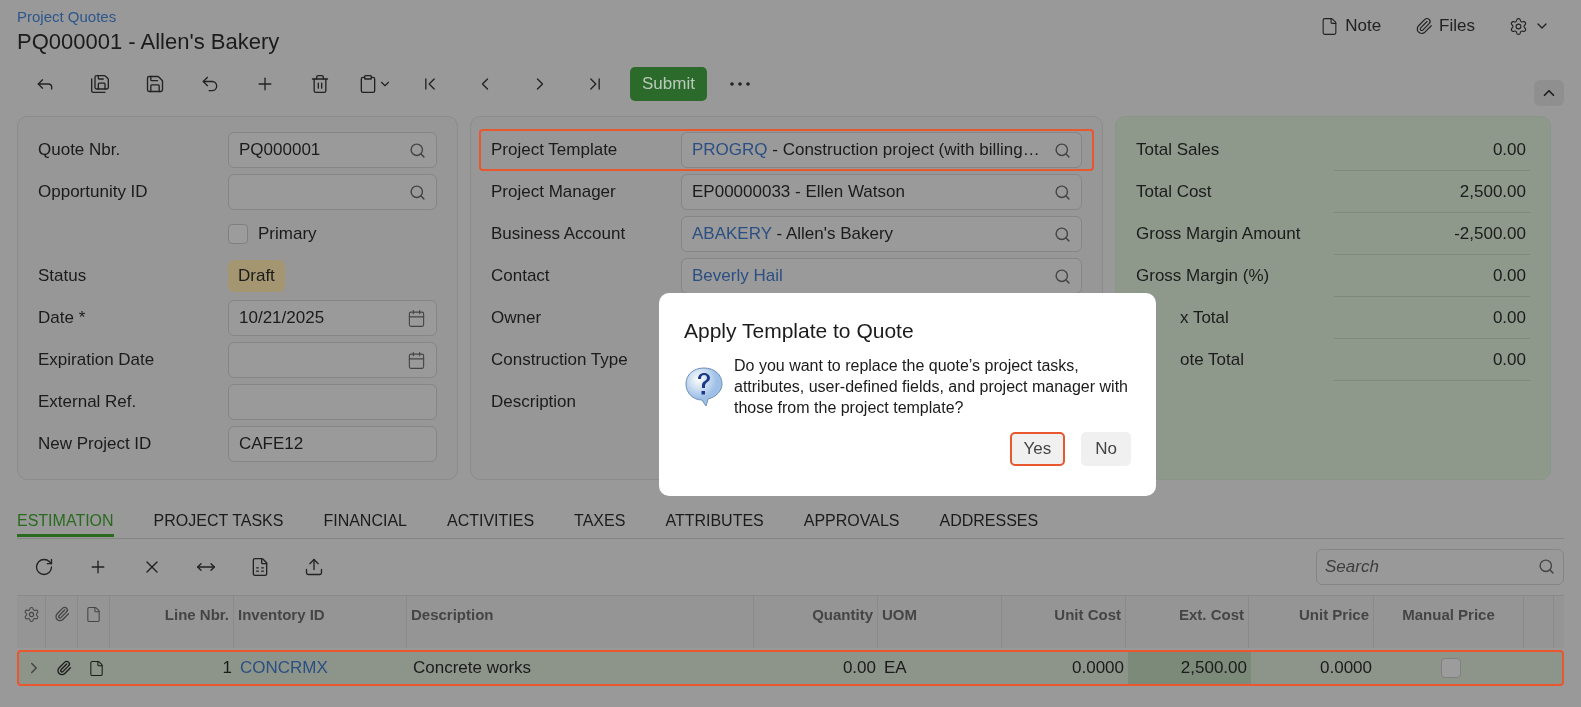 Image resolution: width=1581 pixels, height=707 pixels. I want to click on lookup-field: Beverly Hail, so click(881, 276).